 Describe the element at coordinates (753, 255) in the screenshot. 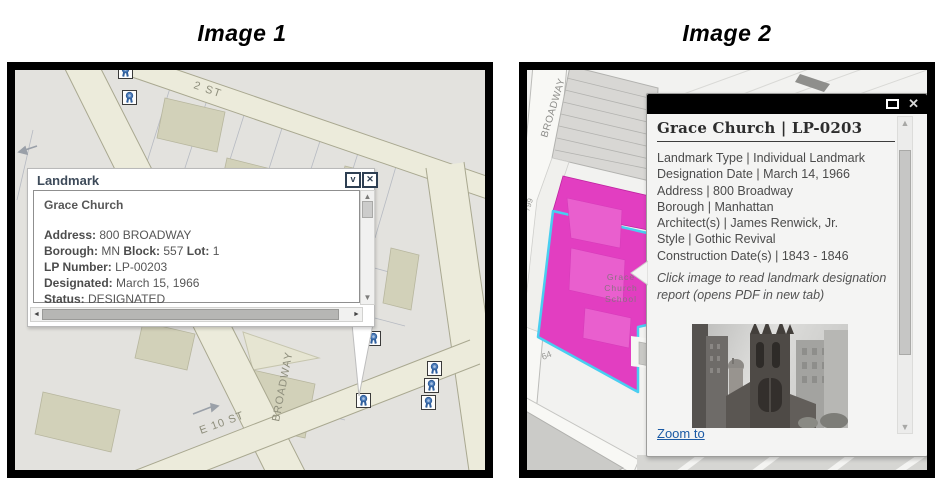

I see `attribute-row: Construction Date(s) | 1843 - 1846` at that location.